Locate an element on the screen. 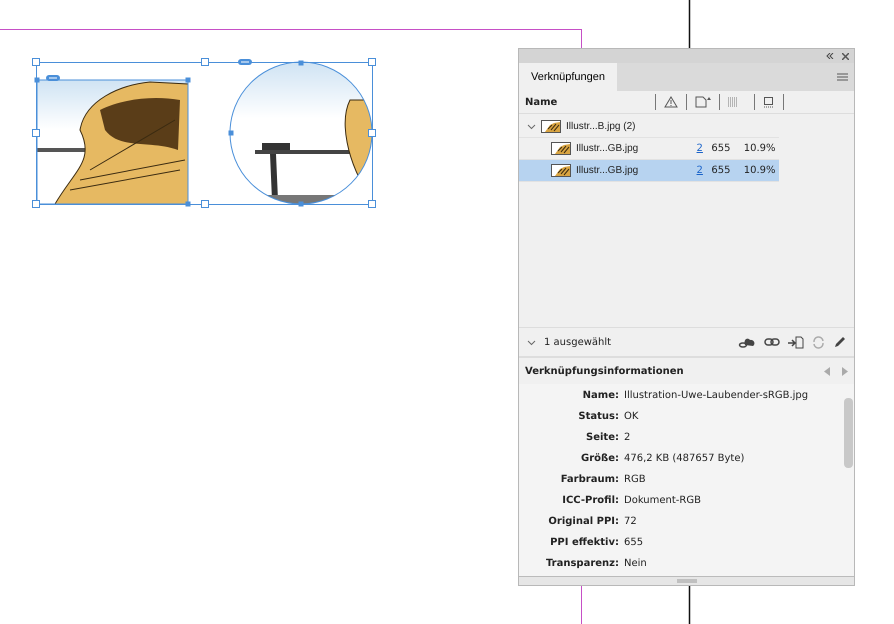  column-header: Name is located at coordinates (590, 102).